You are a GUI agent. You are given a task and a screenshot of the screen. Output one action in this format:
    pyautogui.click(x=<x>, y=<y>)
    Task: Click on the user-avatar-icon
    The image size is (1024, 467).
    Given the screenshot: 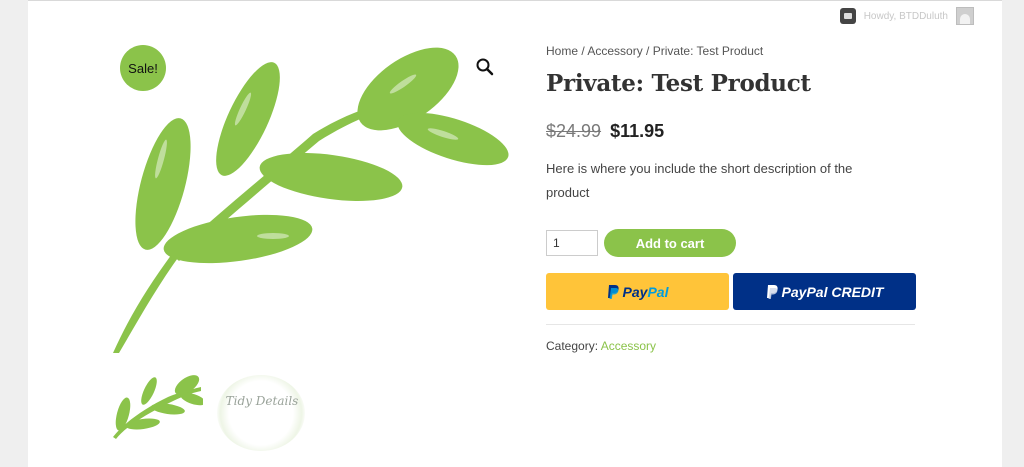 What is the action you would take?
    pyautogui.click(x=965, y=16)
    